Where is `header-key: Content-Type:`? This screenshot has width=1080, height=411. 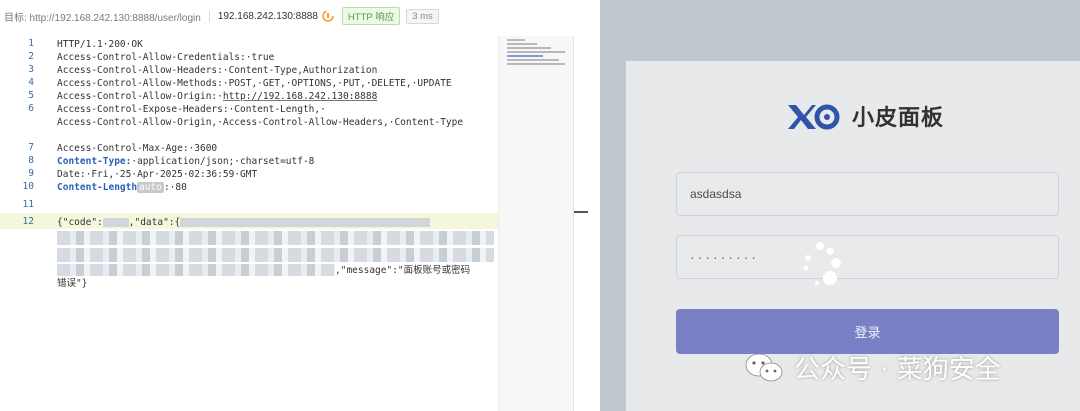
header-key: Content-Type: is located at coordinates (94, 161).